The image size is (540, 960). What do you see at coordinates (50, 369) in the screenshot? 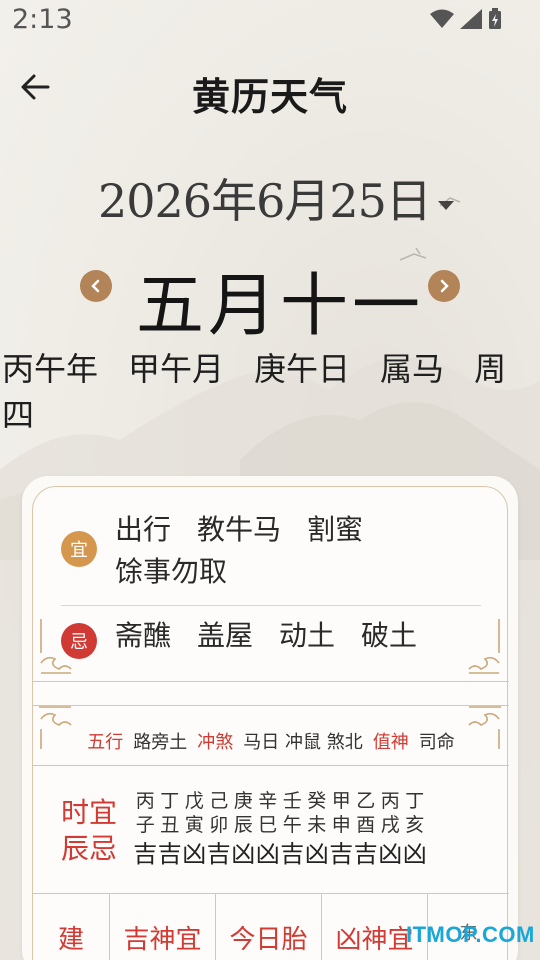
I see `year-ganzhi: 丙午年` at bounding box center [50, 369].